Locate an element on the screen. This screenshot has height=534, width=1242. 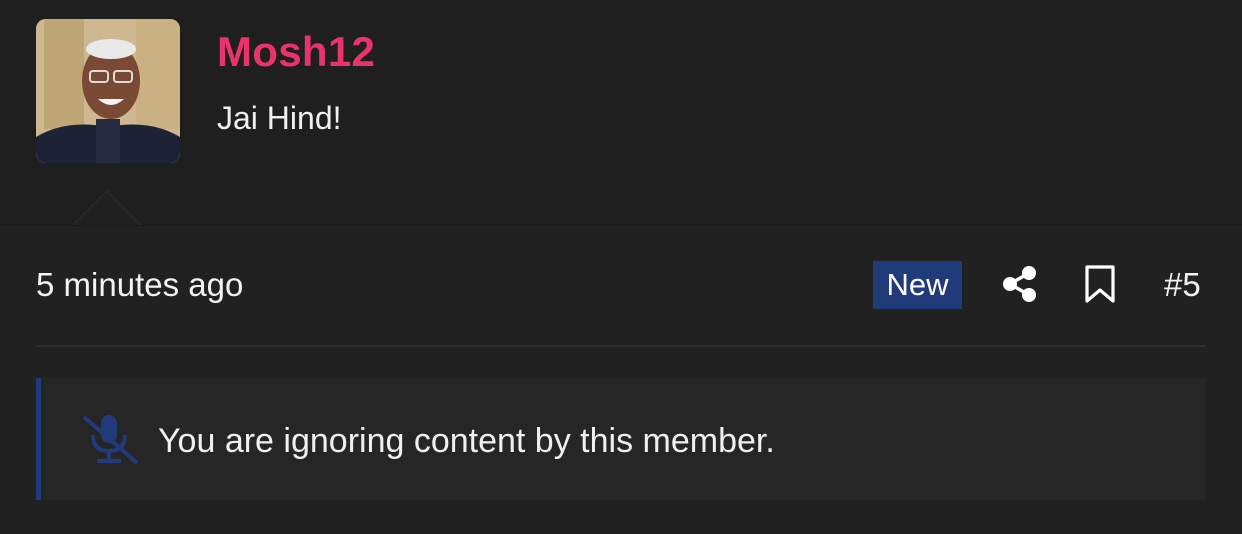
pointer-arrow-fill is located at coordinates (107, 208).